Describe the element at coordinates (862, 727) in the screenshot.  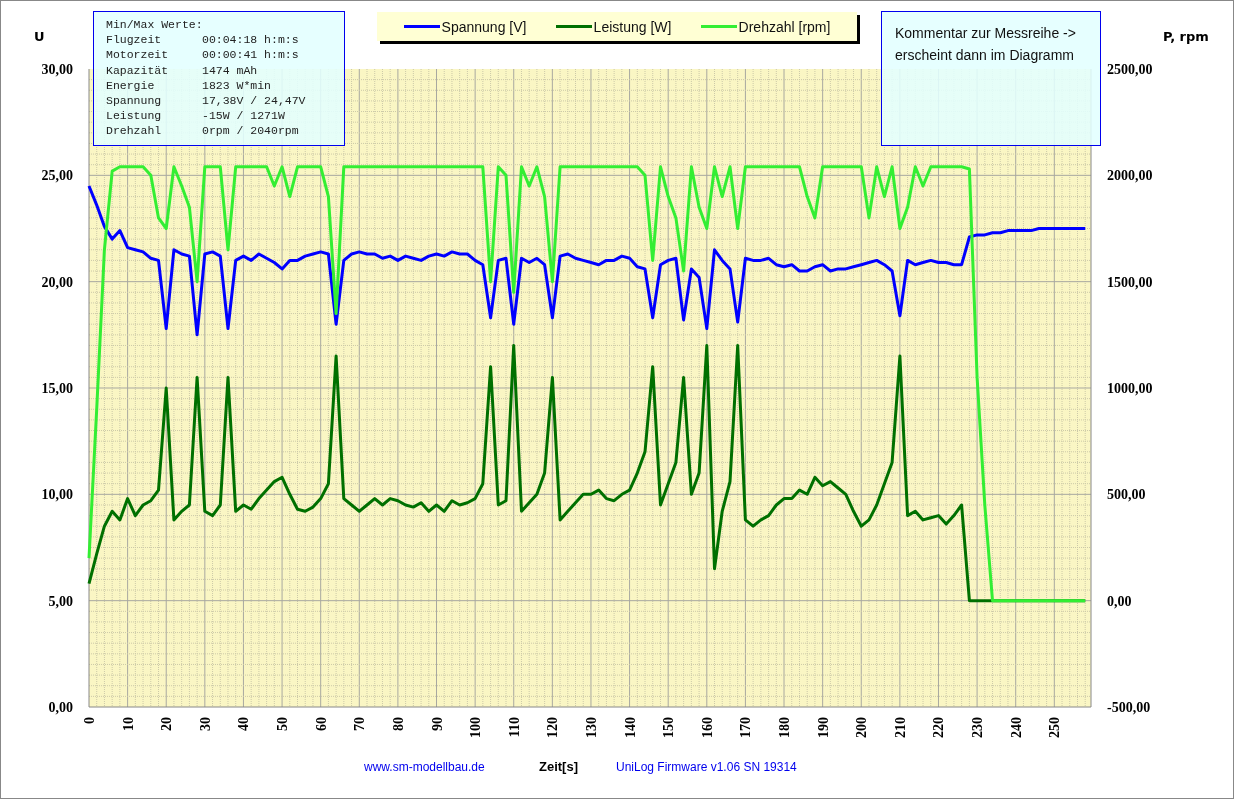
I see `axis-tick-label: 200` at that location.